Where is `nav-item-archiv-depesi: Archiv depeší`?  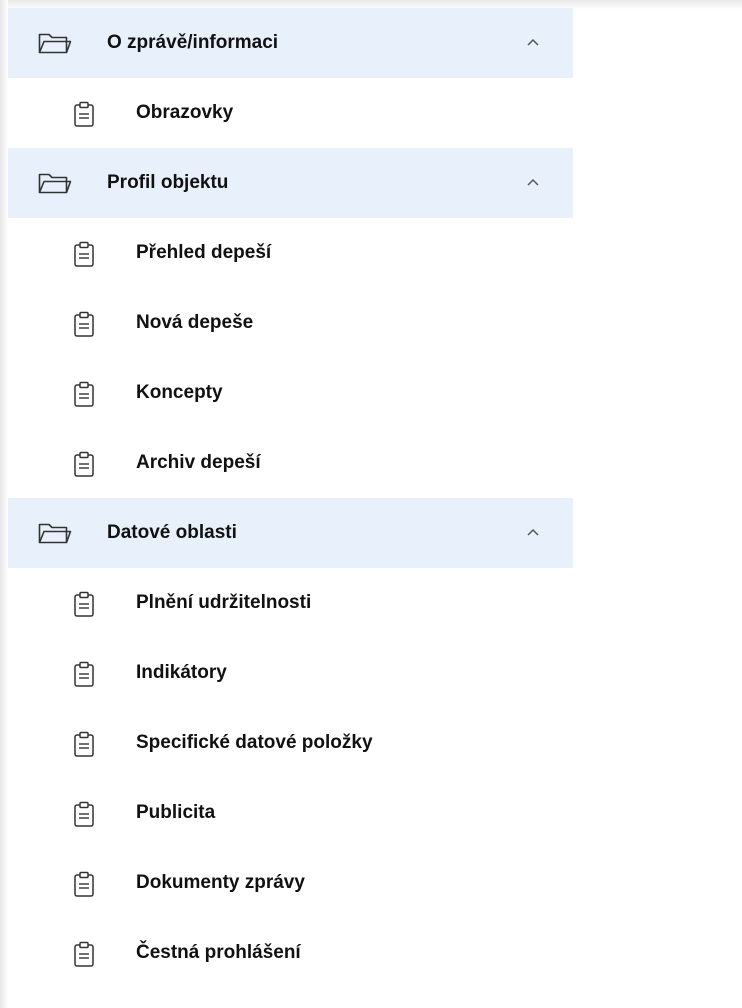
nav-item-archiv-depesi: Archiv depeší is located at coordinates (290, 463).